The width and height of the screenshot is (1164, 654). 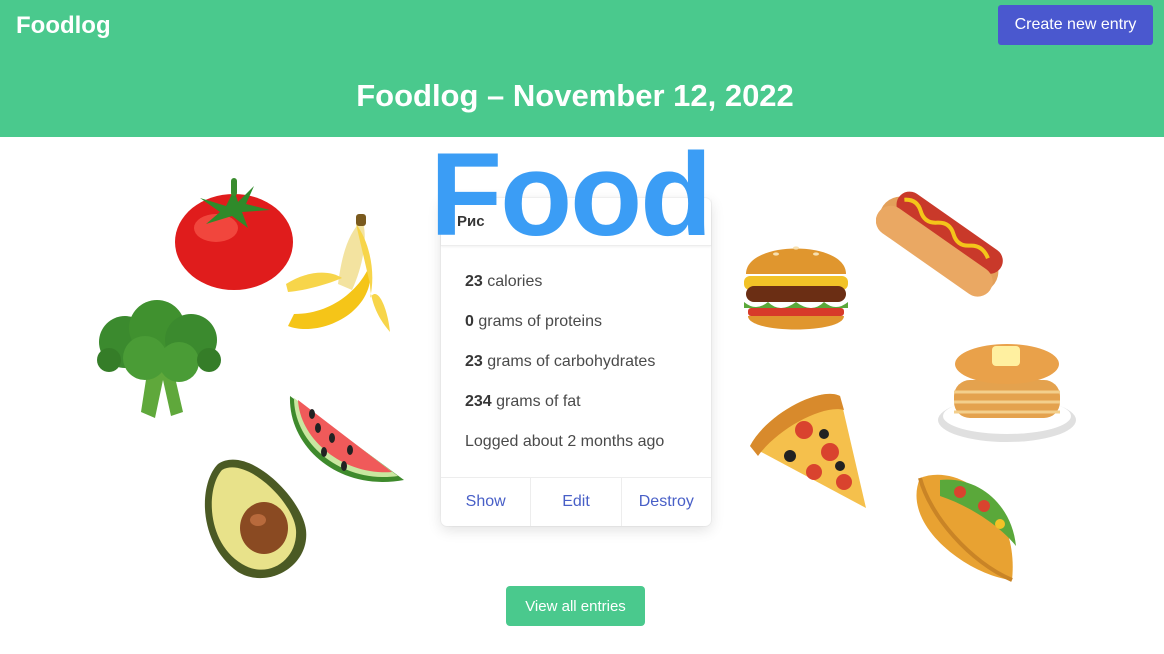 I want to click on create-new-entry-button: Create new entry, so click(x=1075, y=25).